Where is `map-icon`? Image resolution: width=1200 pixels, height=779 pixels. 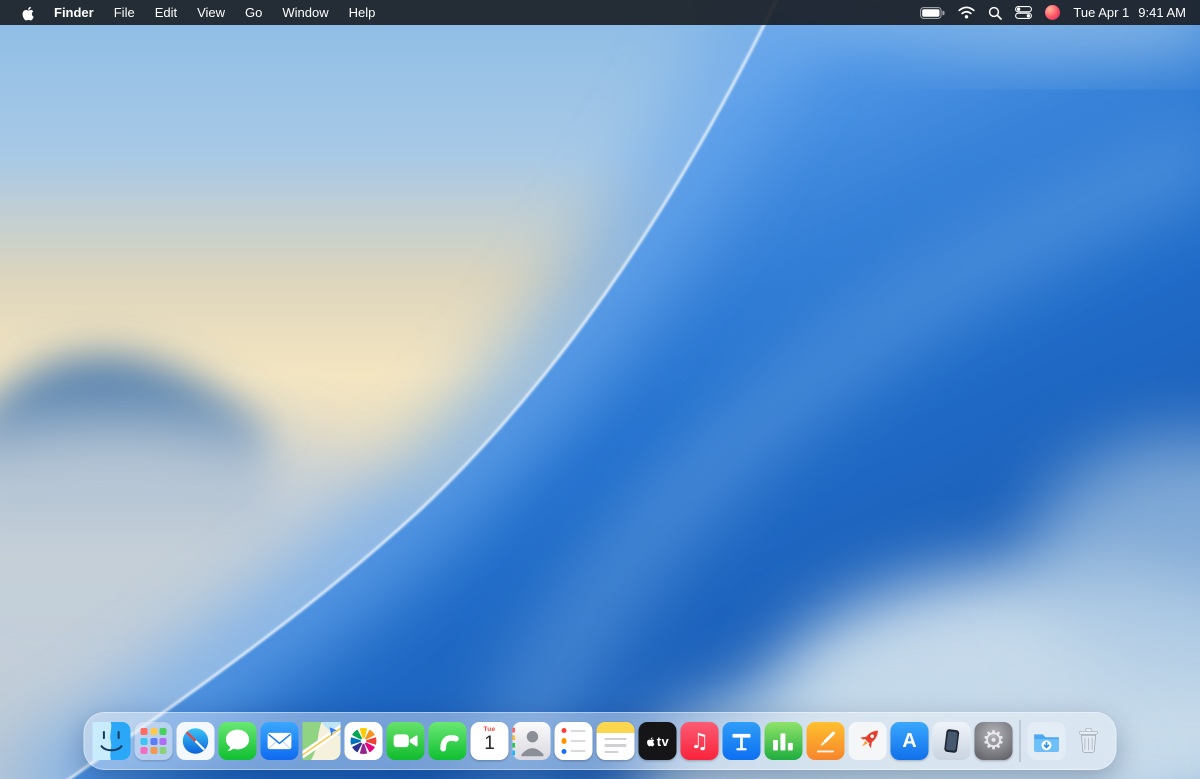
map-icon is located at coordinates (321, 741).